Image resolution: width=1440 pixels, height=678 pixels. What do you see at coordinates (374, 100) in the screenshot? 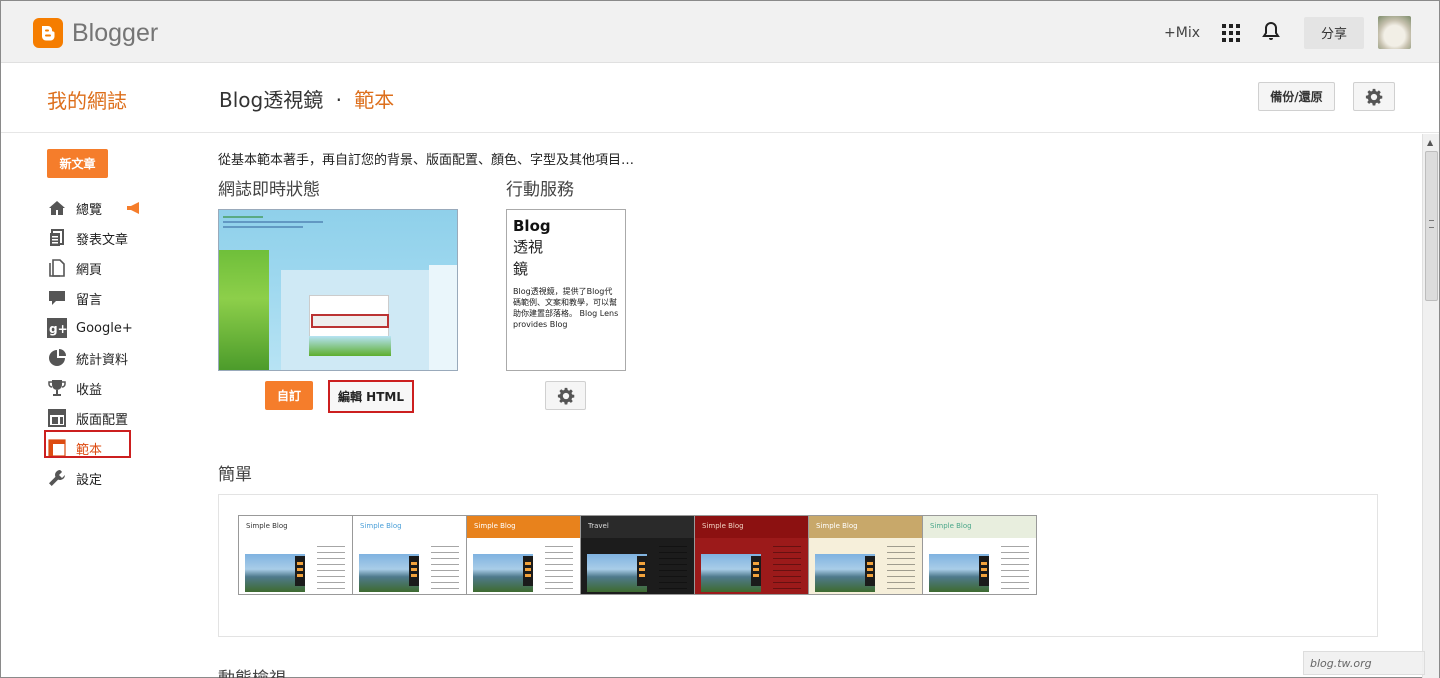
I see `section-name: 範本` at bounding box center [374, 100].